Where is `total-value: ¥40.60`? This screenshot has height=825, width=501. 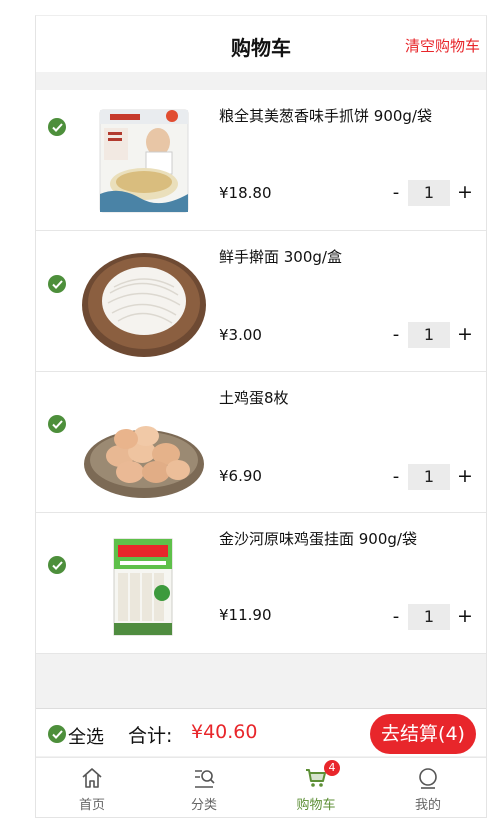 total-value: ¥40.60 is located at coordinates (224, 732).